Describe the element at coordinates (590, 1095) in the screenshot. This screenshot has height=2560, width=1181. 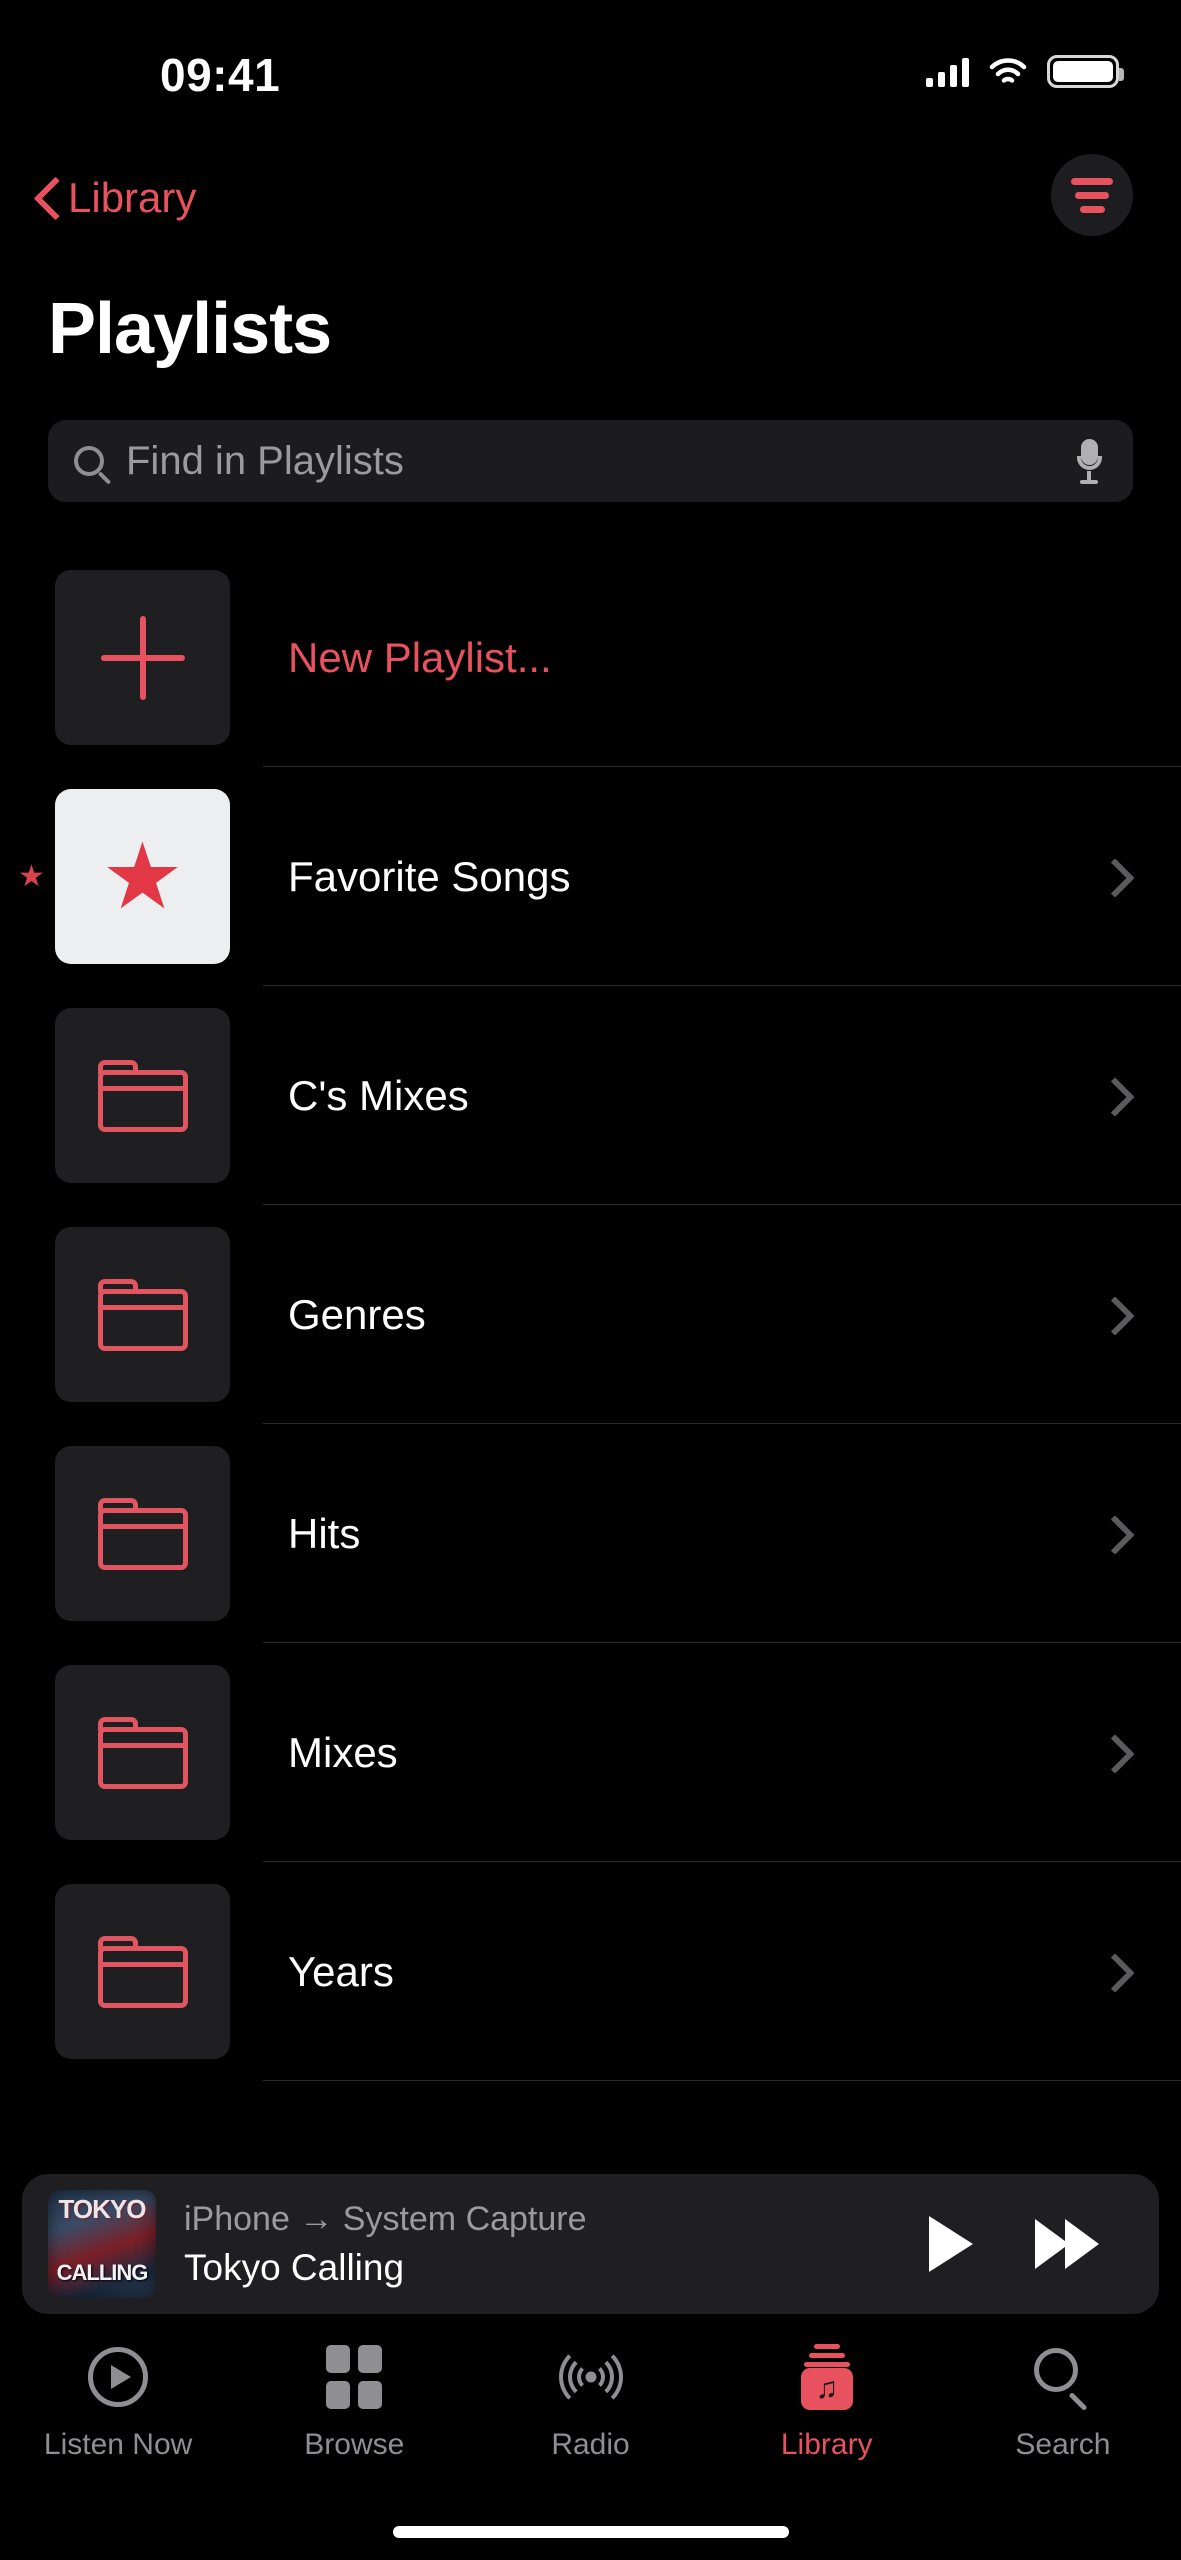
I see `list-item: C's Mixes` at that location.